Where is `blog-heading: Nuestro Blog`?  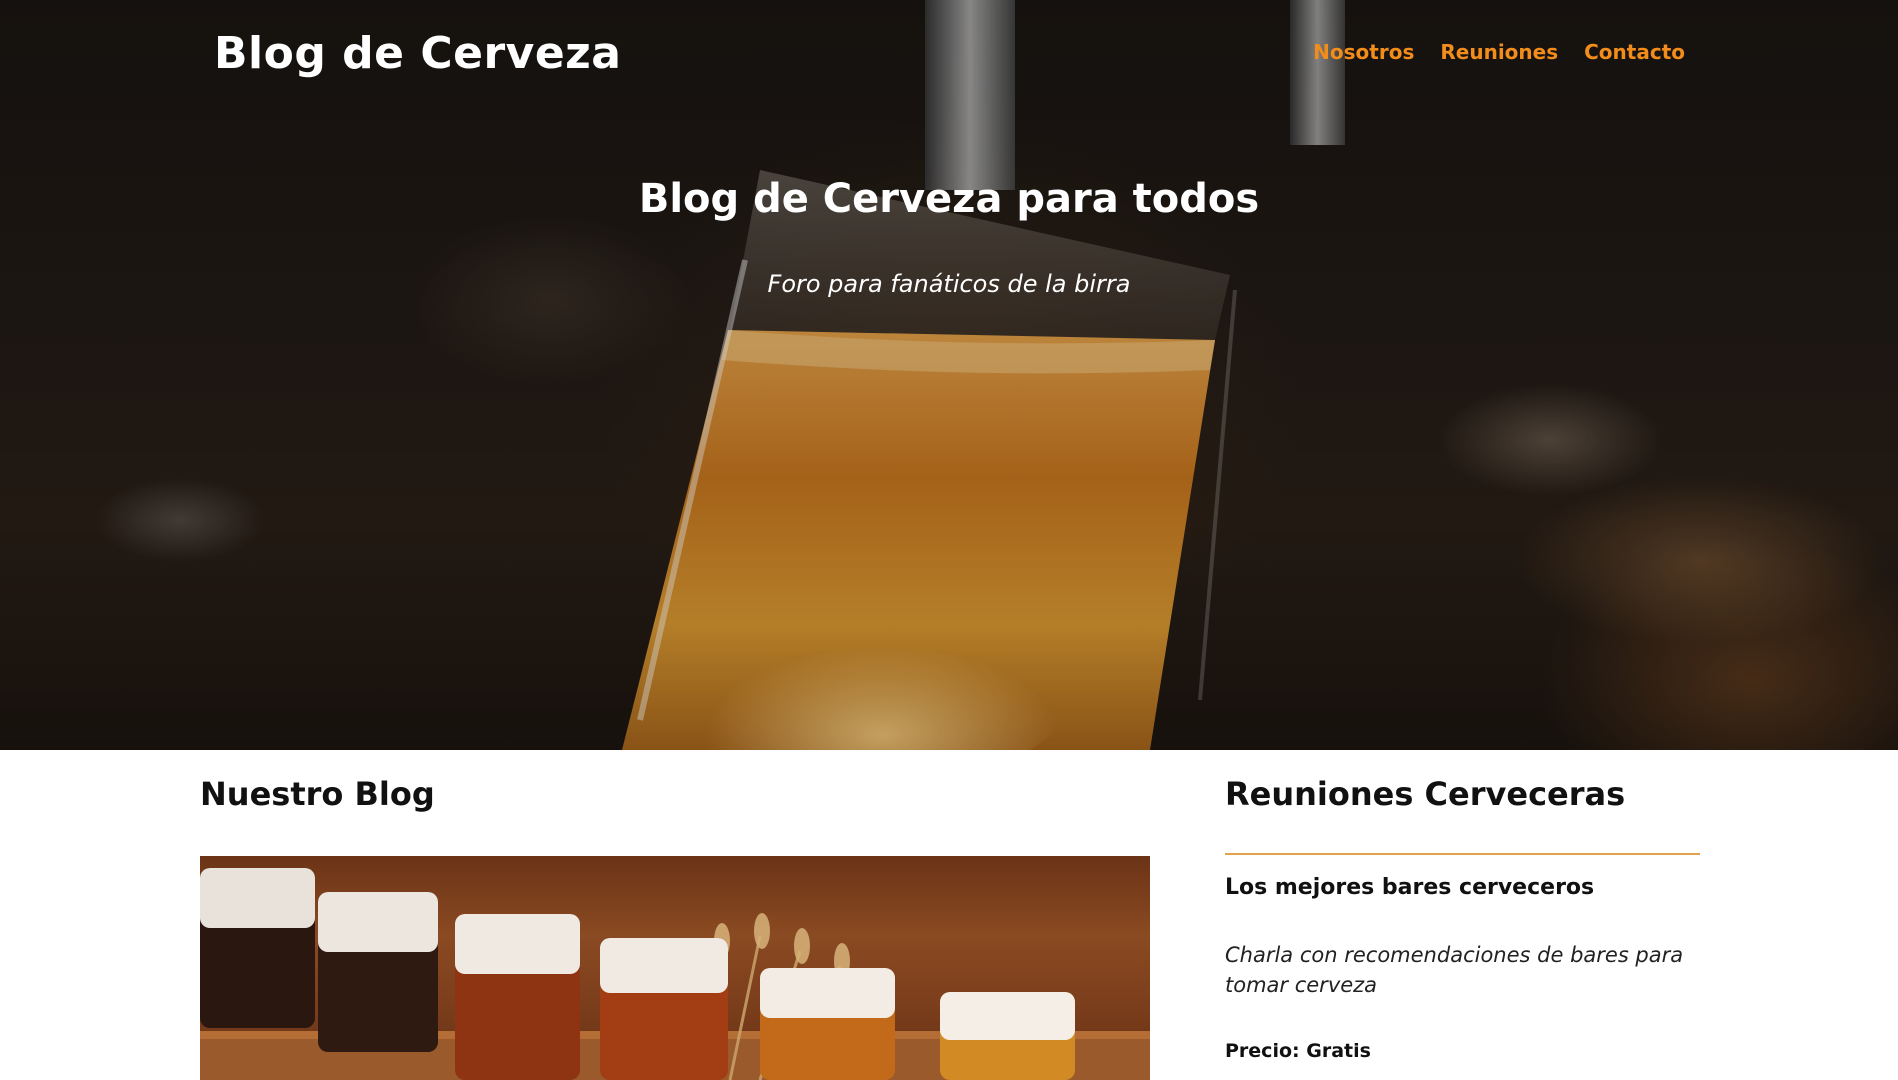
blog-heading: Nuestro Blog is located at coordinates (317, 794).